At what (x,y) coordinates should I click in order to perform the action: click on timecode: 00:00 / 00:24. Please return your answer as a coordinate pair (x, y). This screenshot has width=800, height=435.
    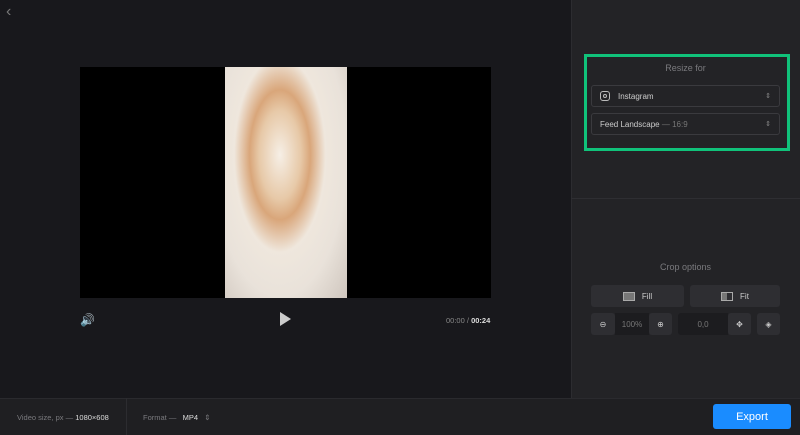
    Looking at the image, I should click on (468, 320).